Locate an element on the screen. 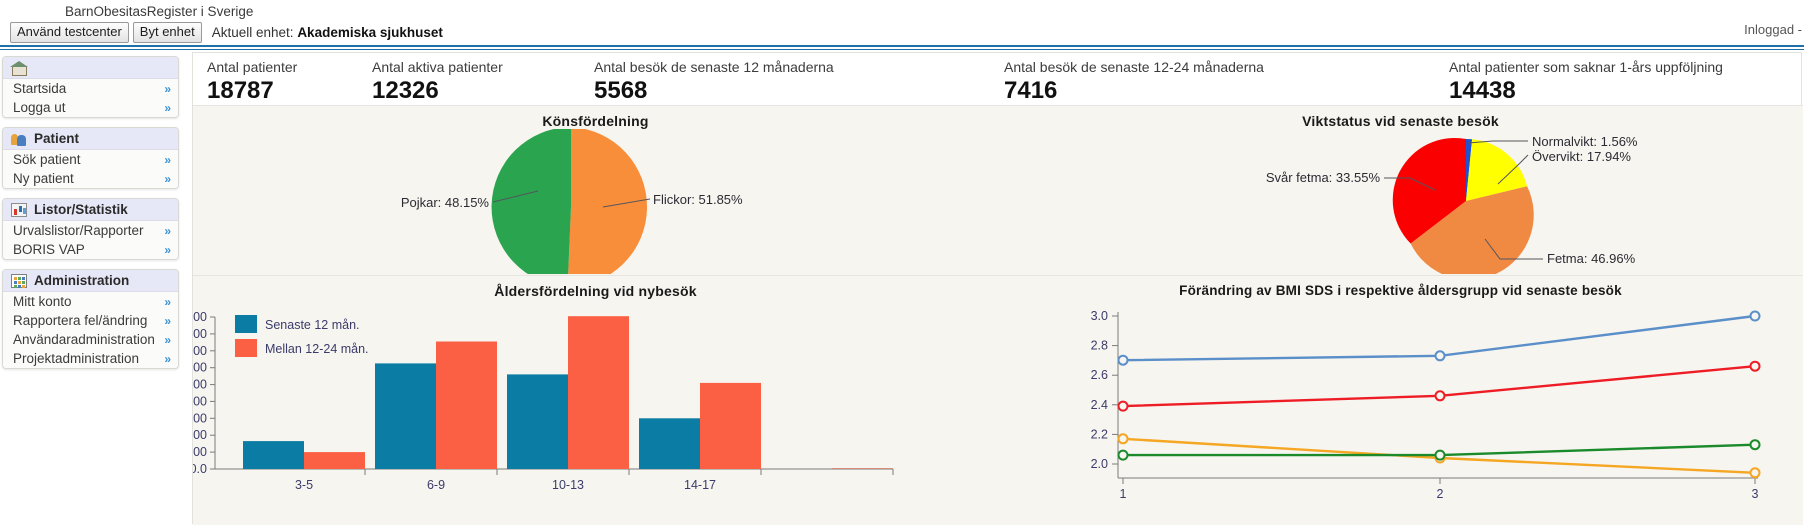  legend-label-mellan-12-24: Mellan 12-24 mån. is located at coordinates (317, 349).